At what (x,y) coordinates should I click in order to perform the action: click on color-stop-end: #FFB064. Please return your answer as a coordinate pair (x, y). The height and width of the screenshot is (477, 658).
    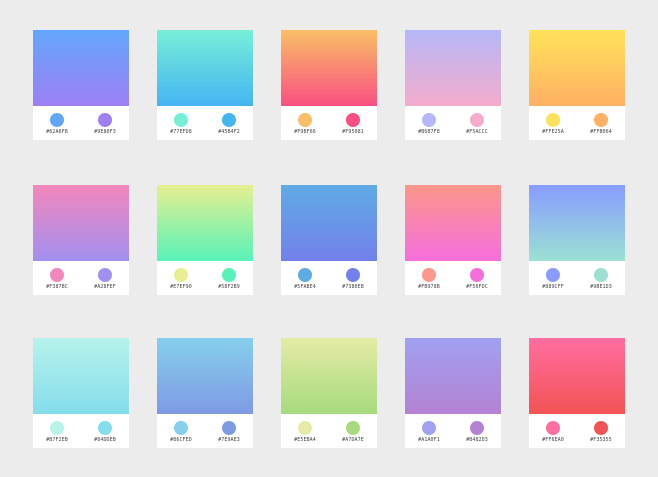
    Looking at the image, I should click on (601, 123).